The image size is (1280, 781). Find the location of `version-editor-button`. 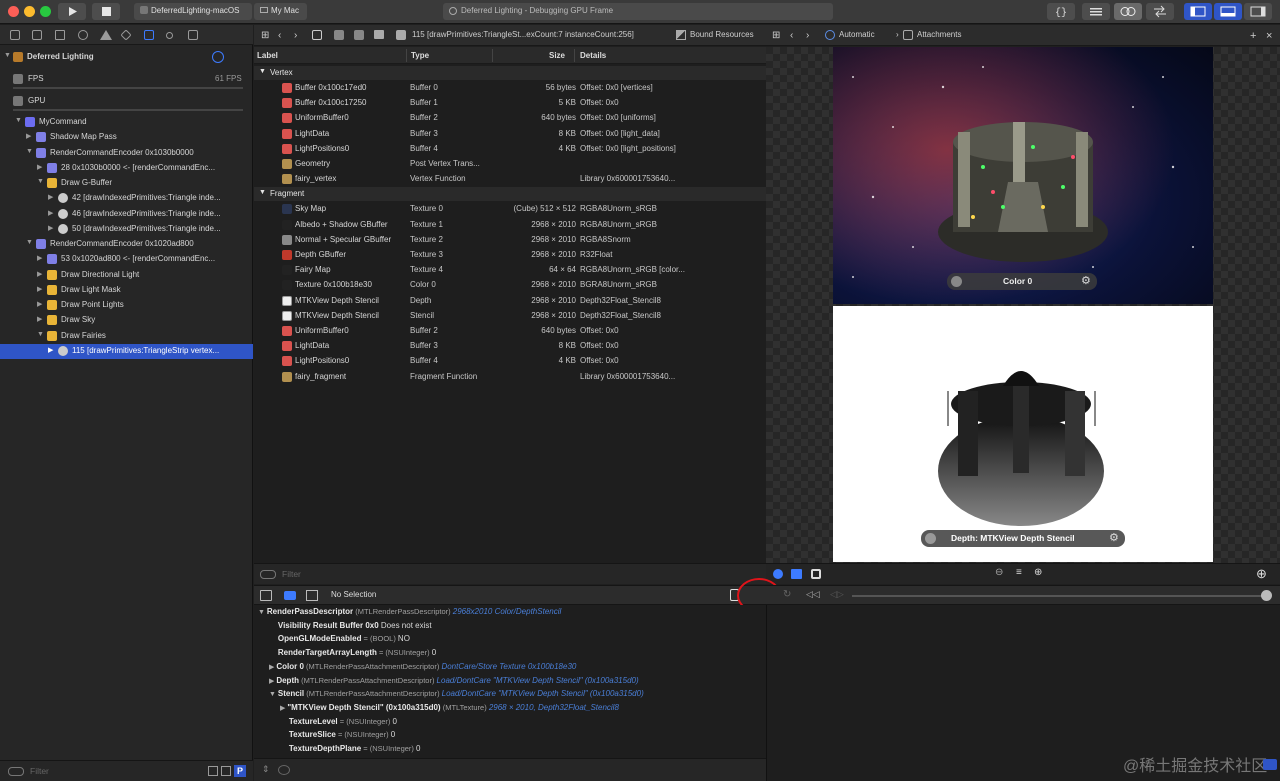

version-editor-button is located at coordinates (1160, 11).